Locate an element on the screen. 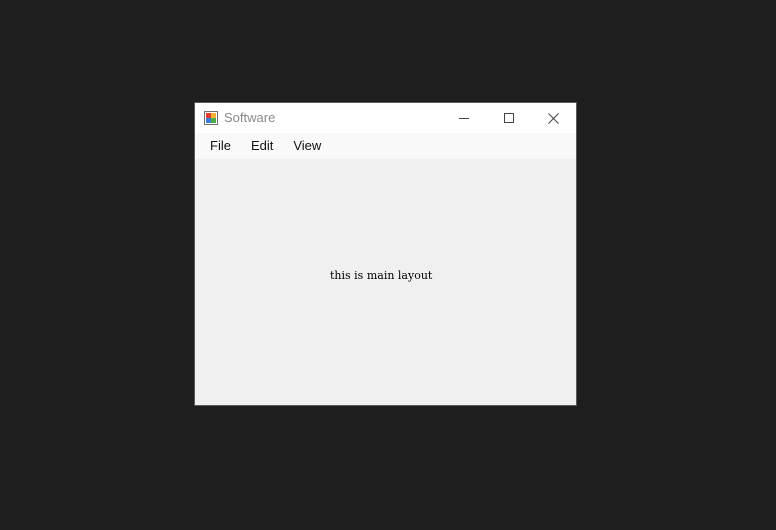 The image size is (776, 530). menu-bar: File Edit View is located at coordinates (385, 146).